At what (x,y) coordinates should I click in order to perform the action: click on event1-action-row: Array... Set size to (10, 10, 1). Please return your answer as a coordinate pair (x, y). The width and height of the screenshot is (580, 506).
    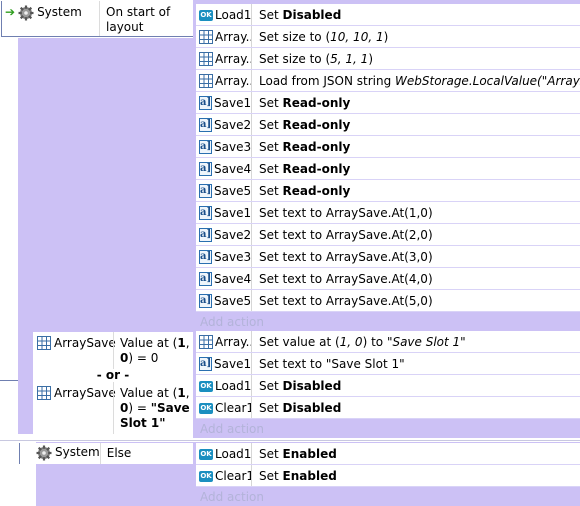
    Looking at the image, I should click on (388, 37).